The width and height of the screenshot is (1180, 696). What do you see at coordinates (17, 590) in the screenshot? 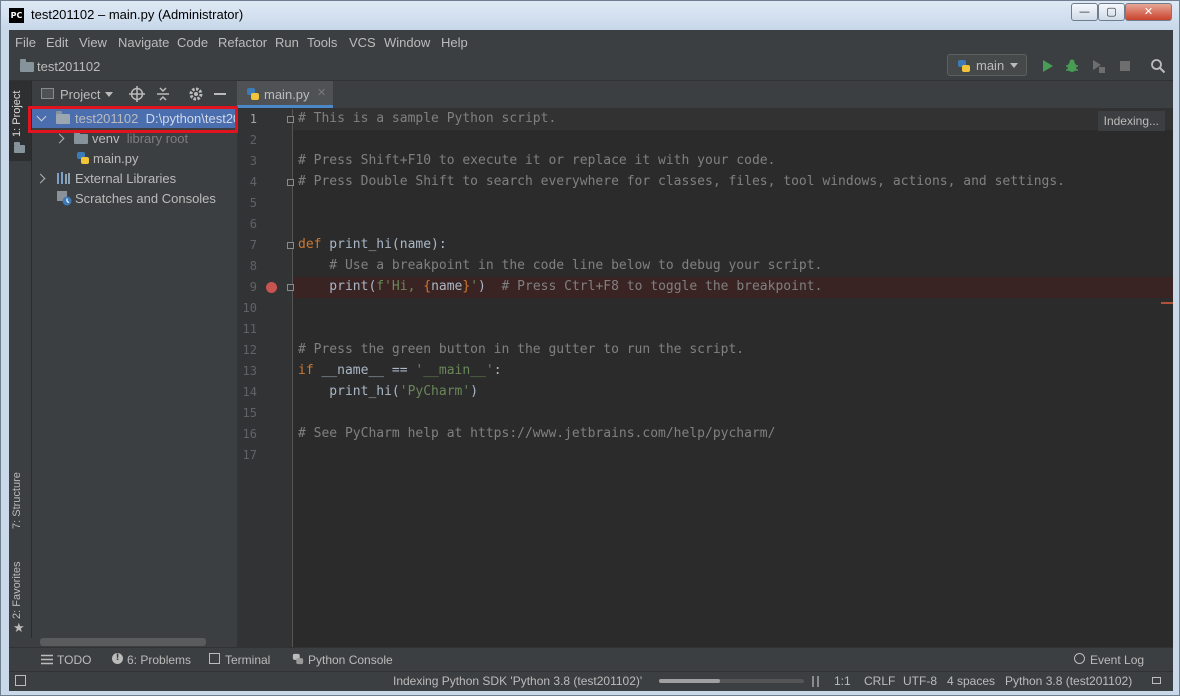
I see `tool-tab-favorites: 2: Favorites` at bounding box center [17, 590].